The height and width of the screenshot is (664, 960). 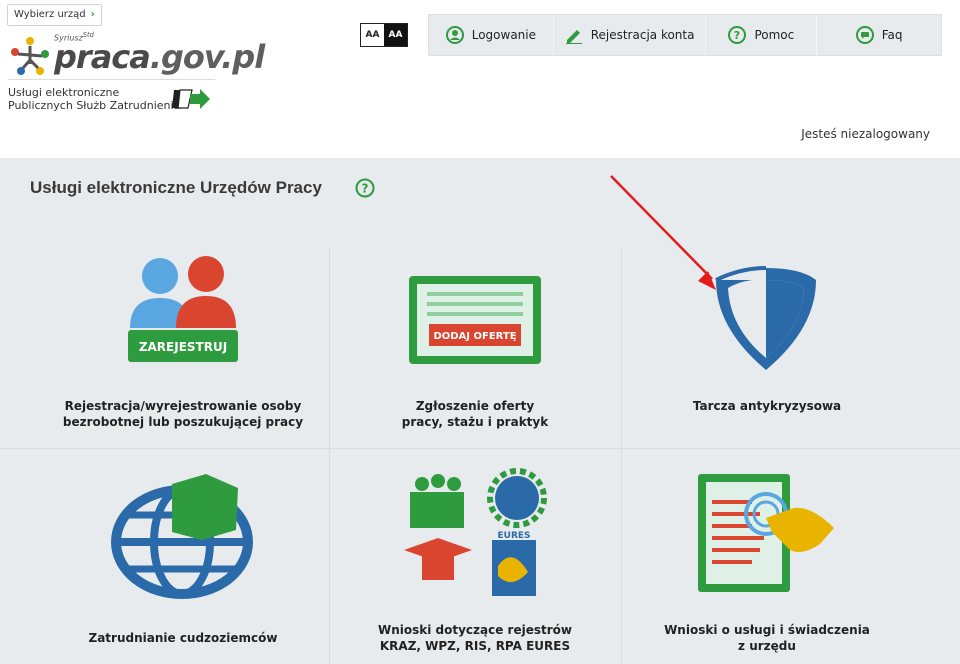 What do you see at coordinates (767, 630) in the screenshot?
I see `tile-applications-line1: Wnioski o usługi i świadczenia` at bounding box center [767, 630].